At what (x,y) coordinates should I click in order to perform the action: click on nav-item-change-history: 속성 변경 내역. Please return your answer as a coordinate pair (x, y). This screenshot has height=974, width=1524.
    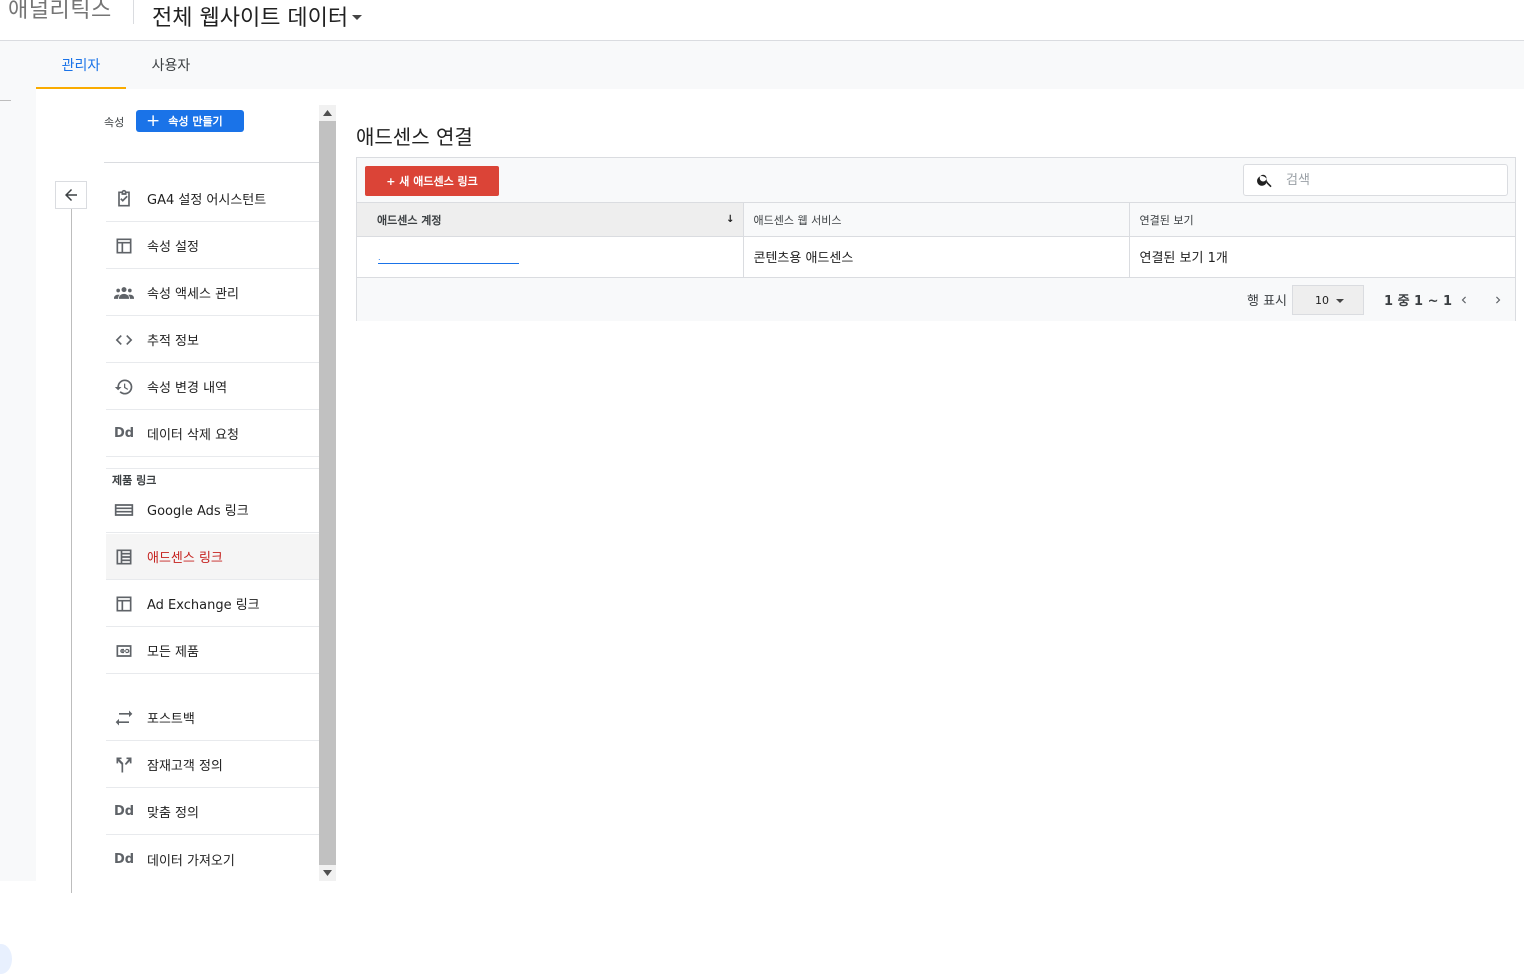
    Looking at the image, I should click on (212, 387).